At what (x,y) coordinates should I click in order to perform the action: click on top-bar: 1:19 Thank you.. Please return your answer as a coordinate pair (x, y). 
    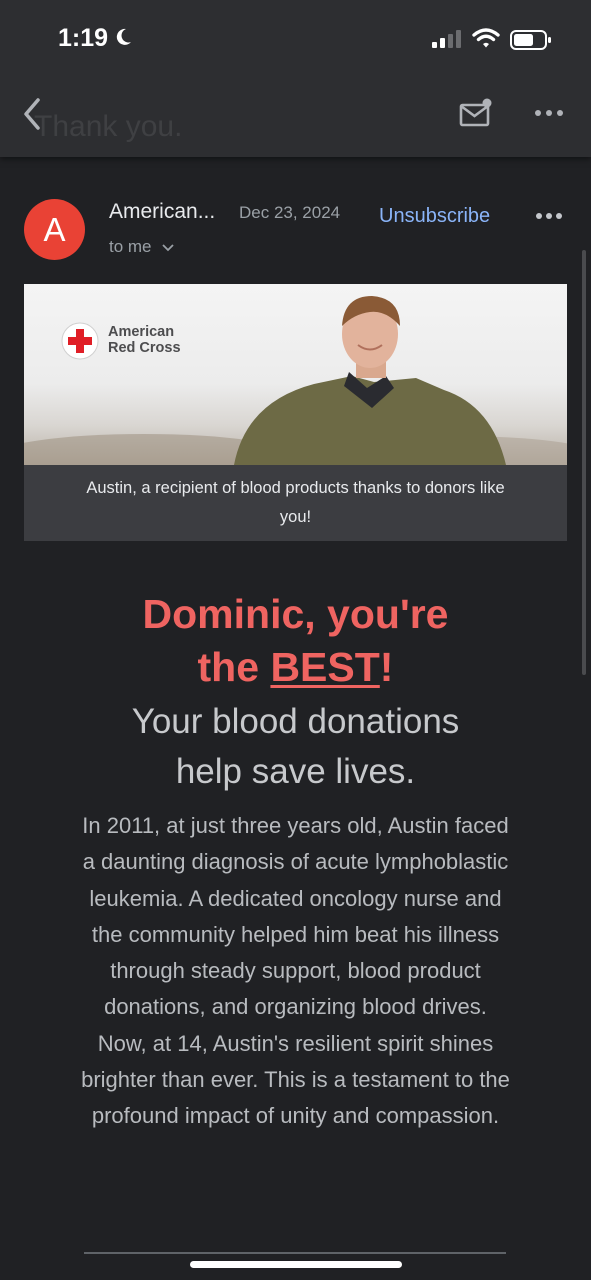
    Looking at the image, I should click on (295, 78).